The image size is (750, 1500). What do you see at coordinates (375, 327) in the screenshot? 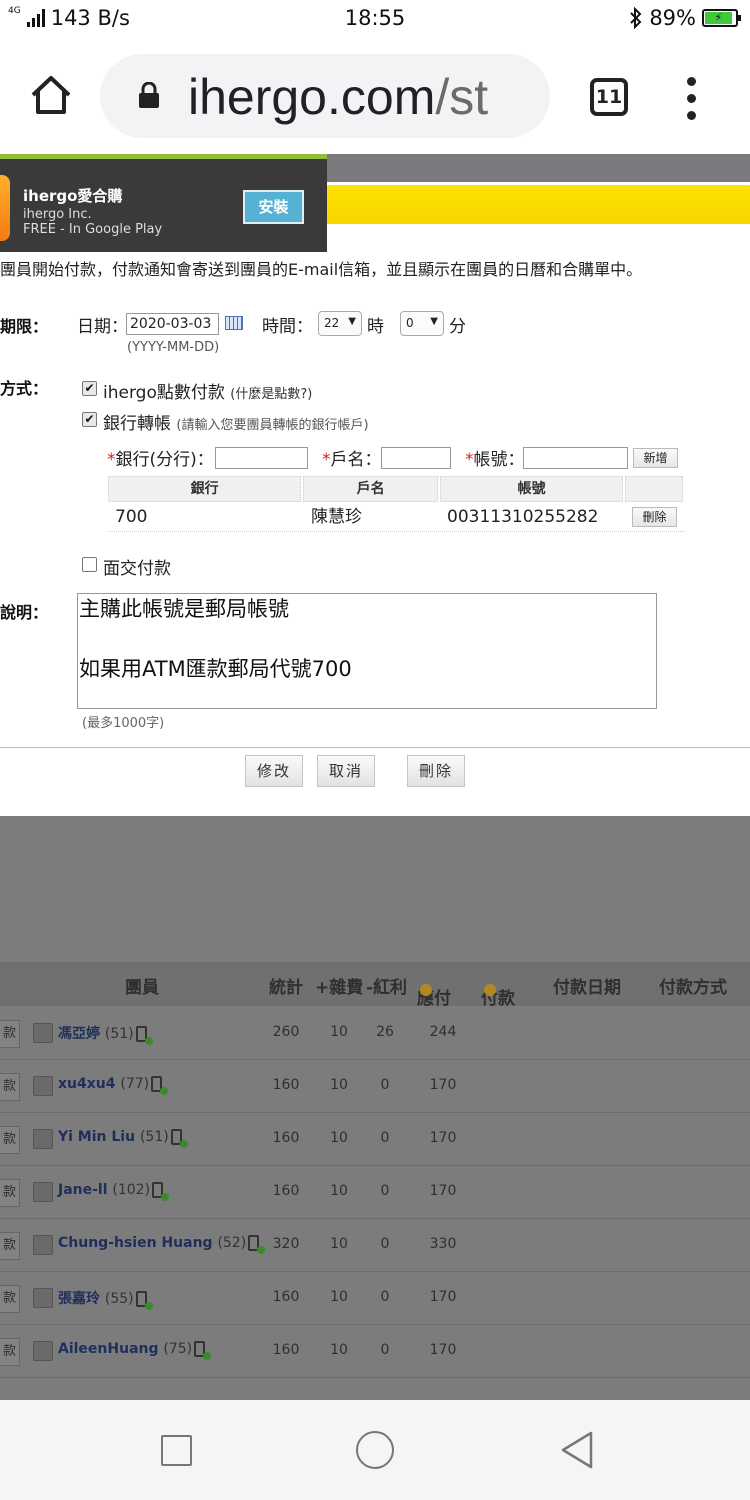
I see `hour-unit: 時` at bounding box center [375, 327].